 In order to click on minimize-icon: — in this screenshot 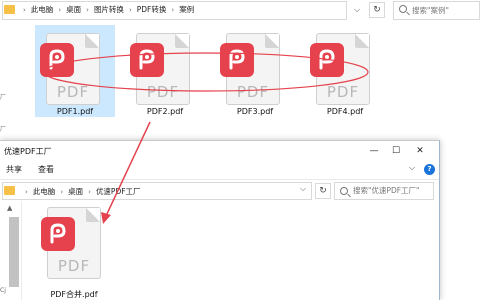, I will do `click(374, 151)`.